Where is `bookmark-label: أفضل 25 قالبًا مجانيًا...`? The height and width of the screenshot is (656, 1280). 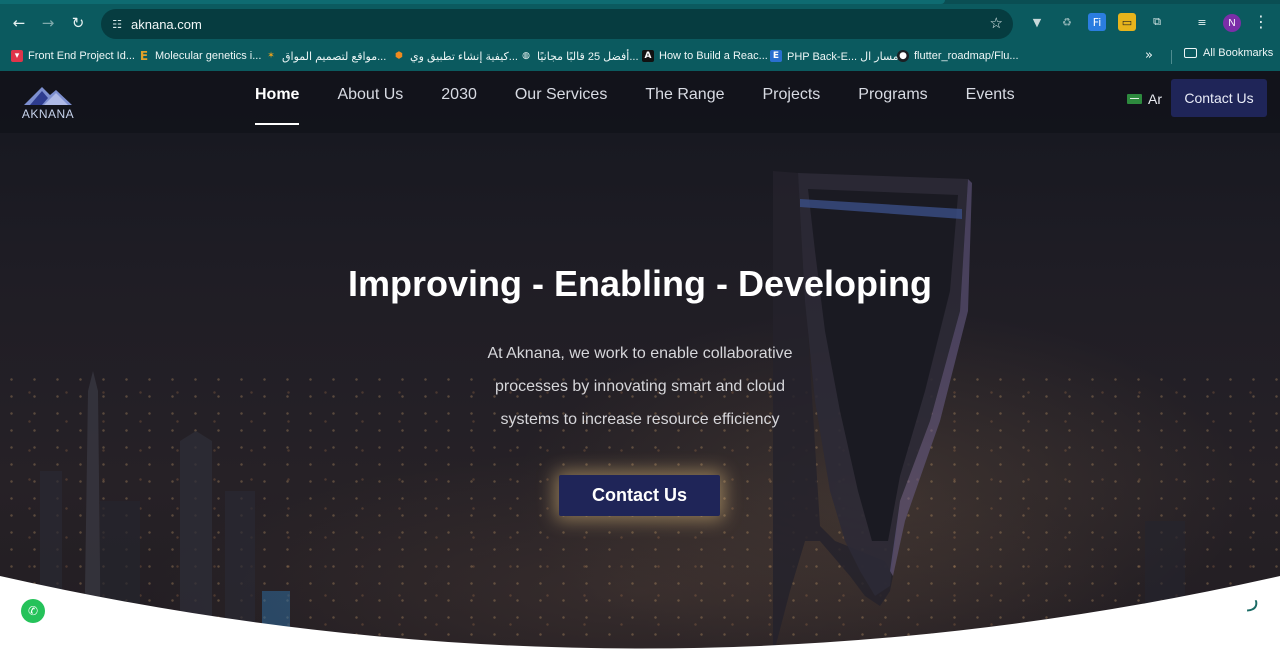
bookmark-label: أفضل 25 قالبًا مجانيًا... is located at coordinates (588, 56).